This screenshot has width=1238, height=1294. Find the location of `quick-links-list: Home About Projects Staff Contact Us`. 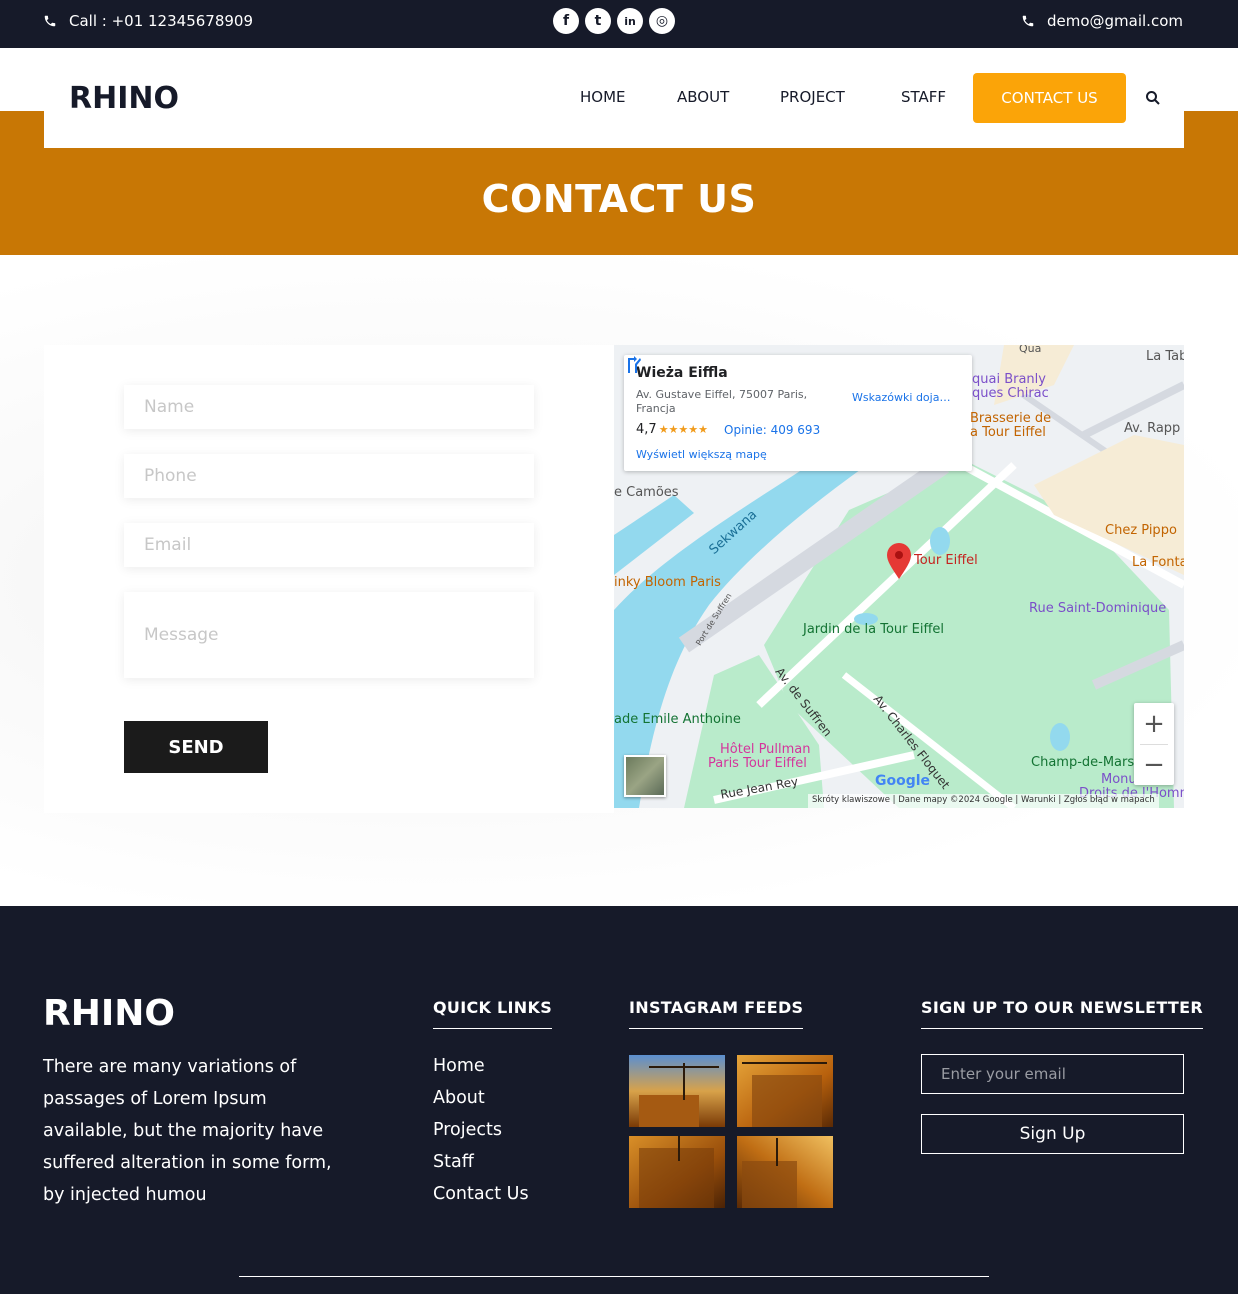

quick-links-list: Home About Projects Staff Contact Us is located at coordinates (481, 1130).